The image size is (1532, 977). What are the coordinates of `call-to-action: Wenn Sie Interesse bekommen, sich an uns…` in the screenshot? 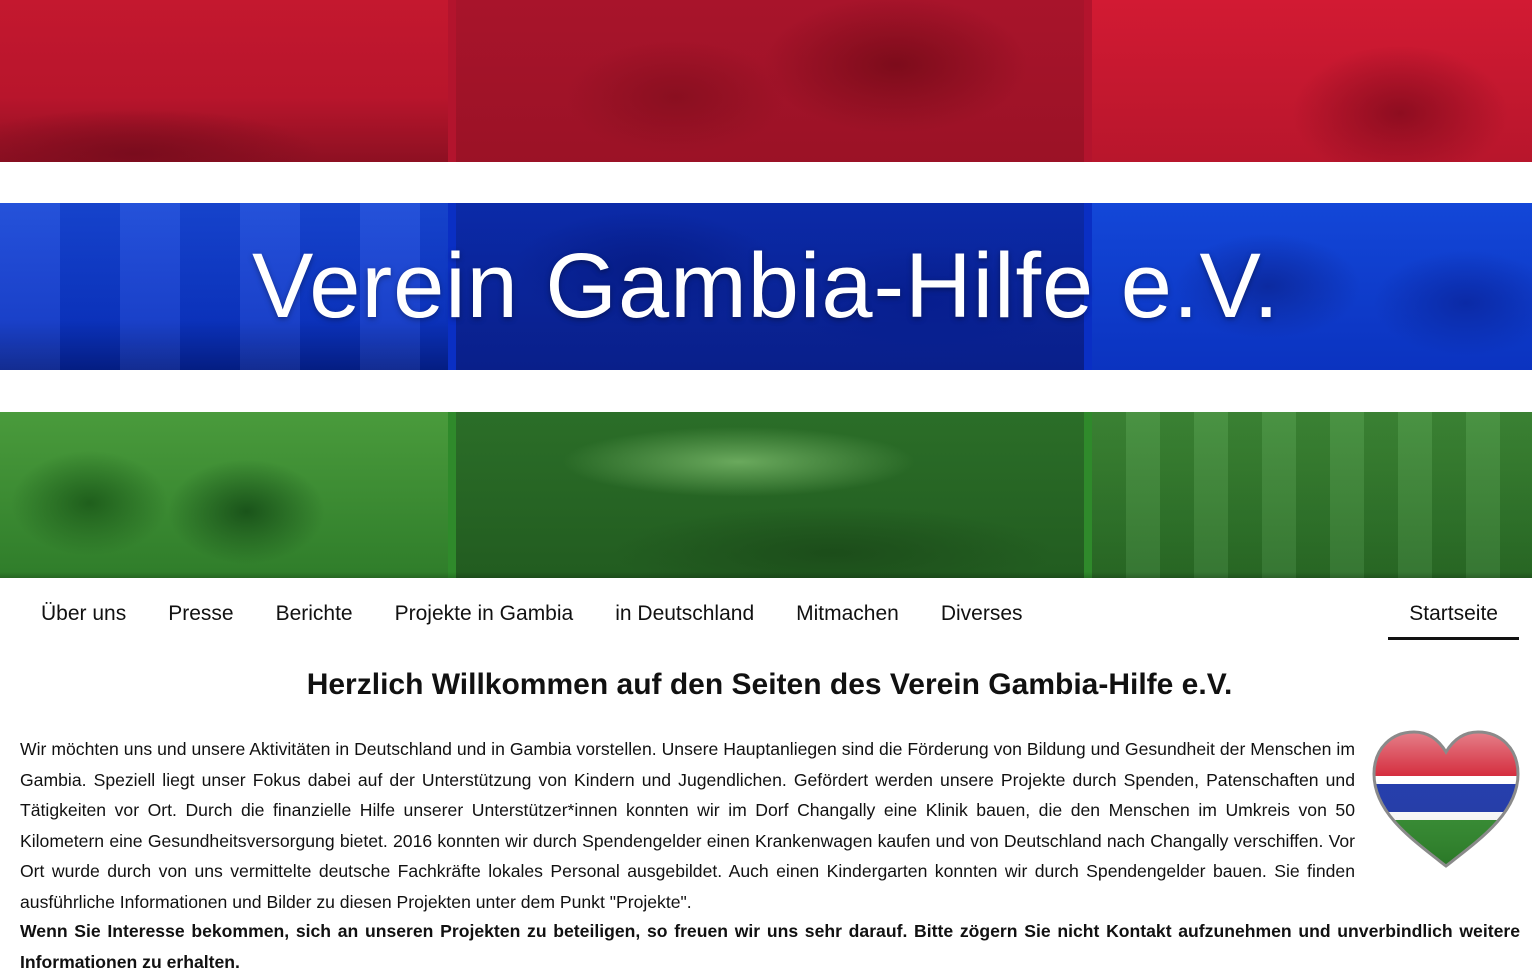 It's located at (770, 946).